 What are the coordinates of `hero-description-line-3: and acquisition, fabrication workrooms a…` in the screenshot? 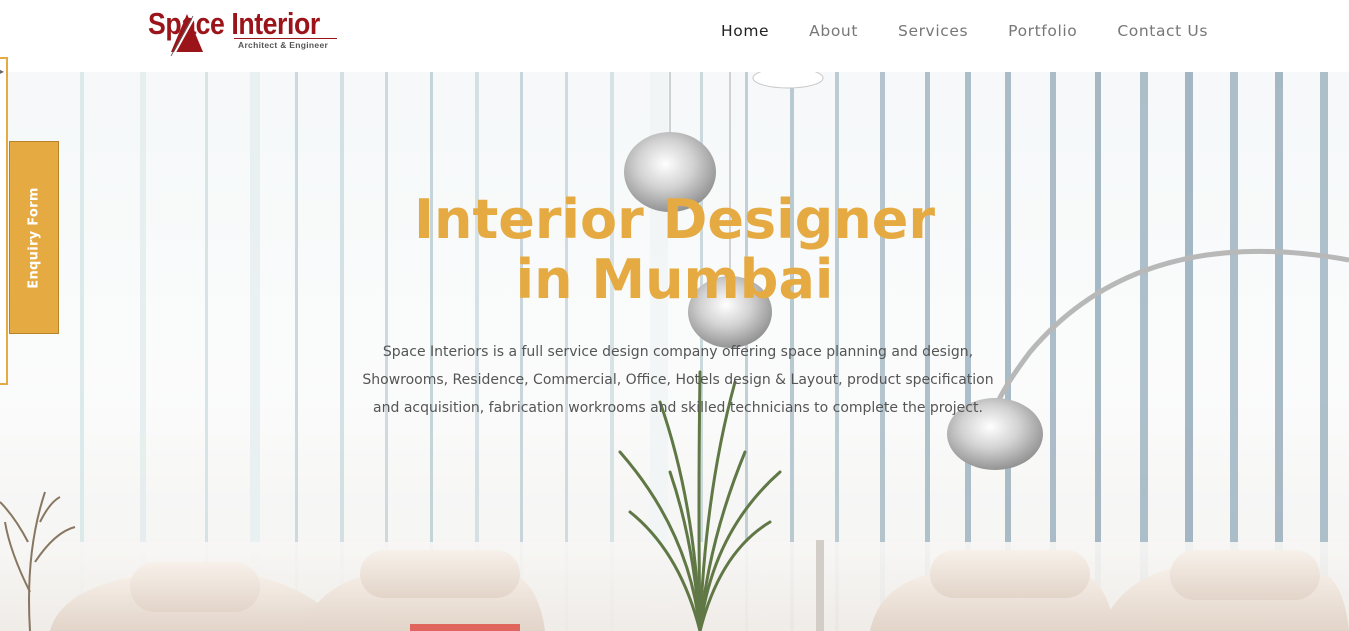 It's located at (678, 408).